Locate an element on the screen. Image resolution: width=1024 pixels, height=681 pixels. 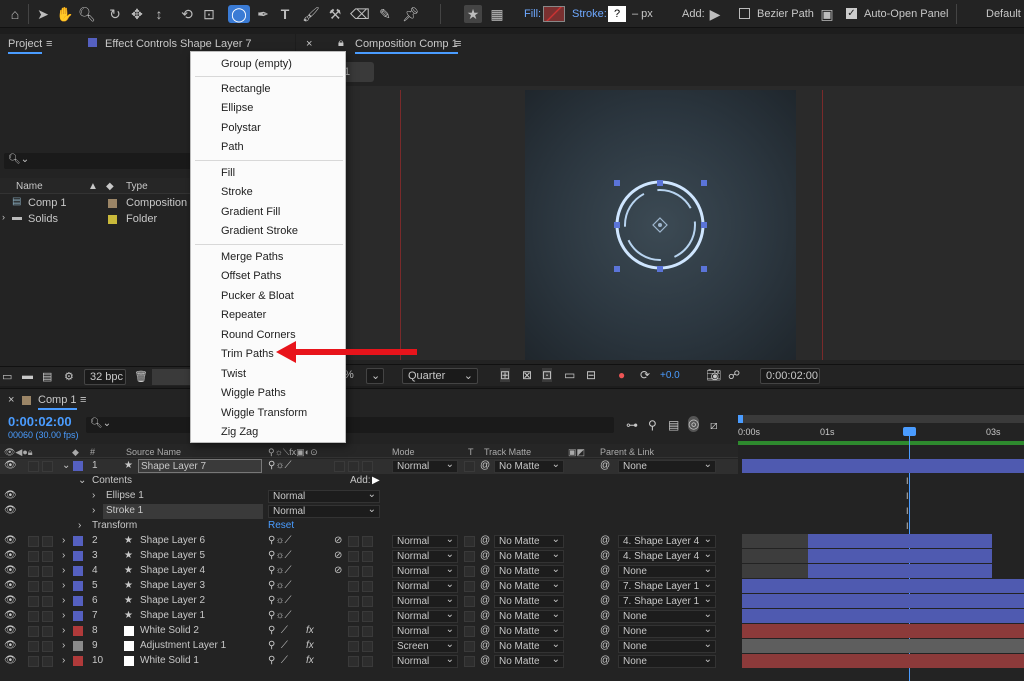
menu-item-round-corners: Round Corners is located at coordinates (258, 335).